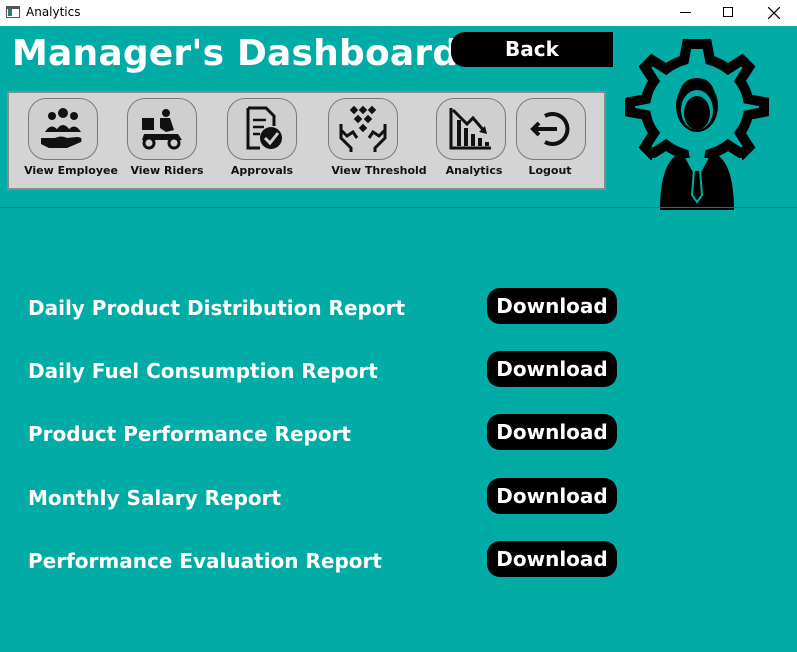  I want to click on report-label: Daily Product Distribution Report, so click(217, 308).